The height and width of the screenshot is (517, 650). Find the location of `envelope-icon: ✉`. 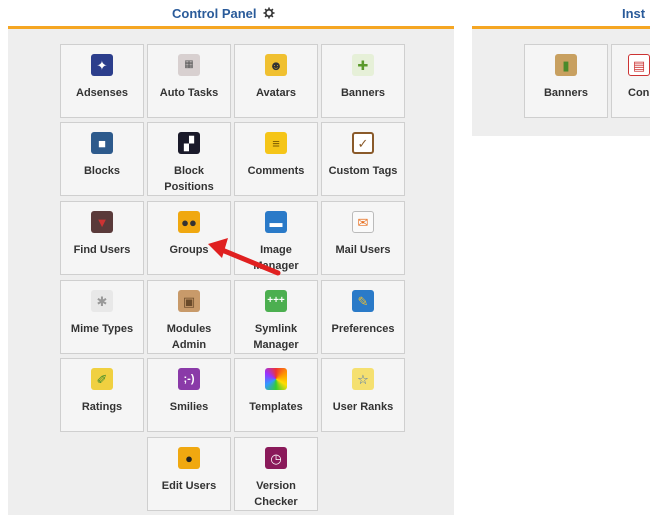

envelope-icon: ✉ is located at coordinates (363, 222).